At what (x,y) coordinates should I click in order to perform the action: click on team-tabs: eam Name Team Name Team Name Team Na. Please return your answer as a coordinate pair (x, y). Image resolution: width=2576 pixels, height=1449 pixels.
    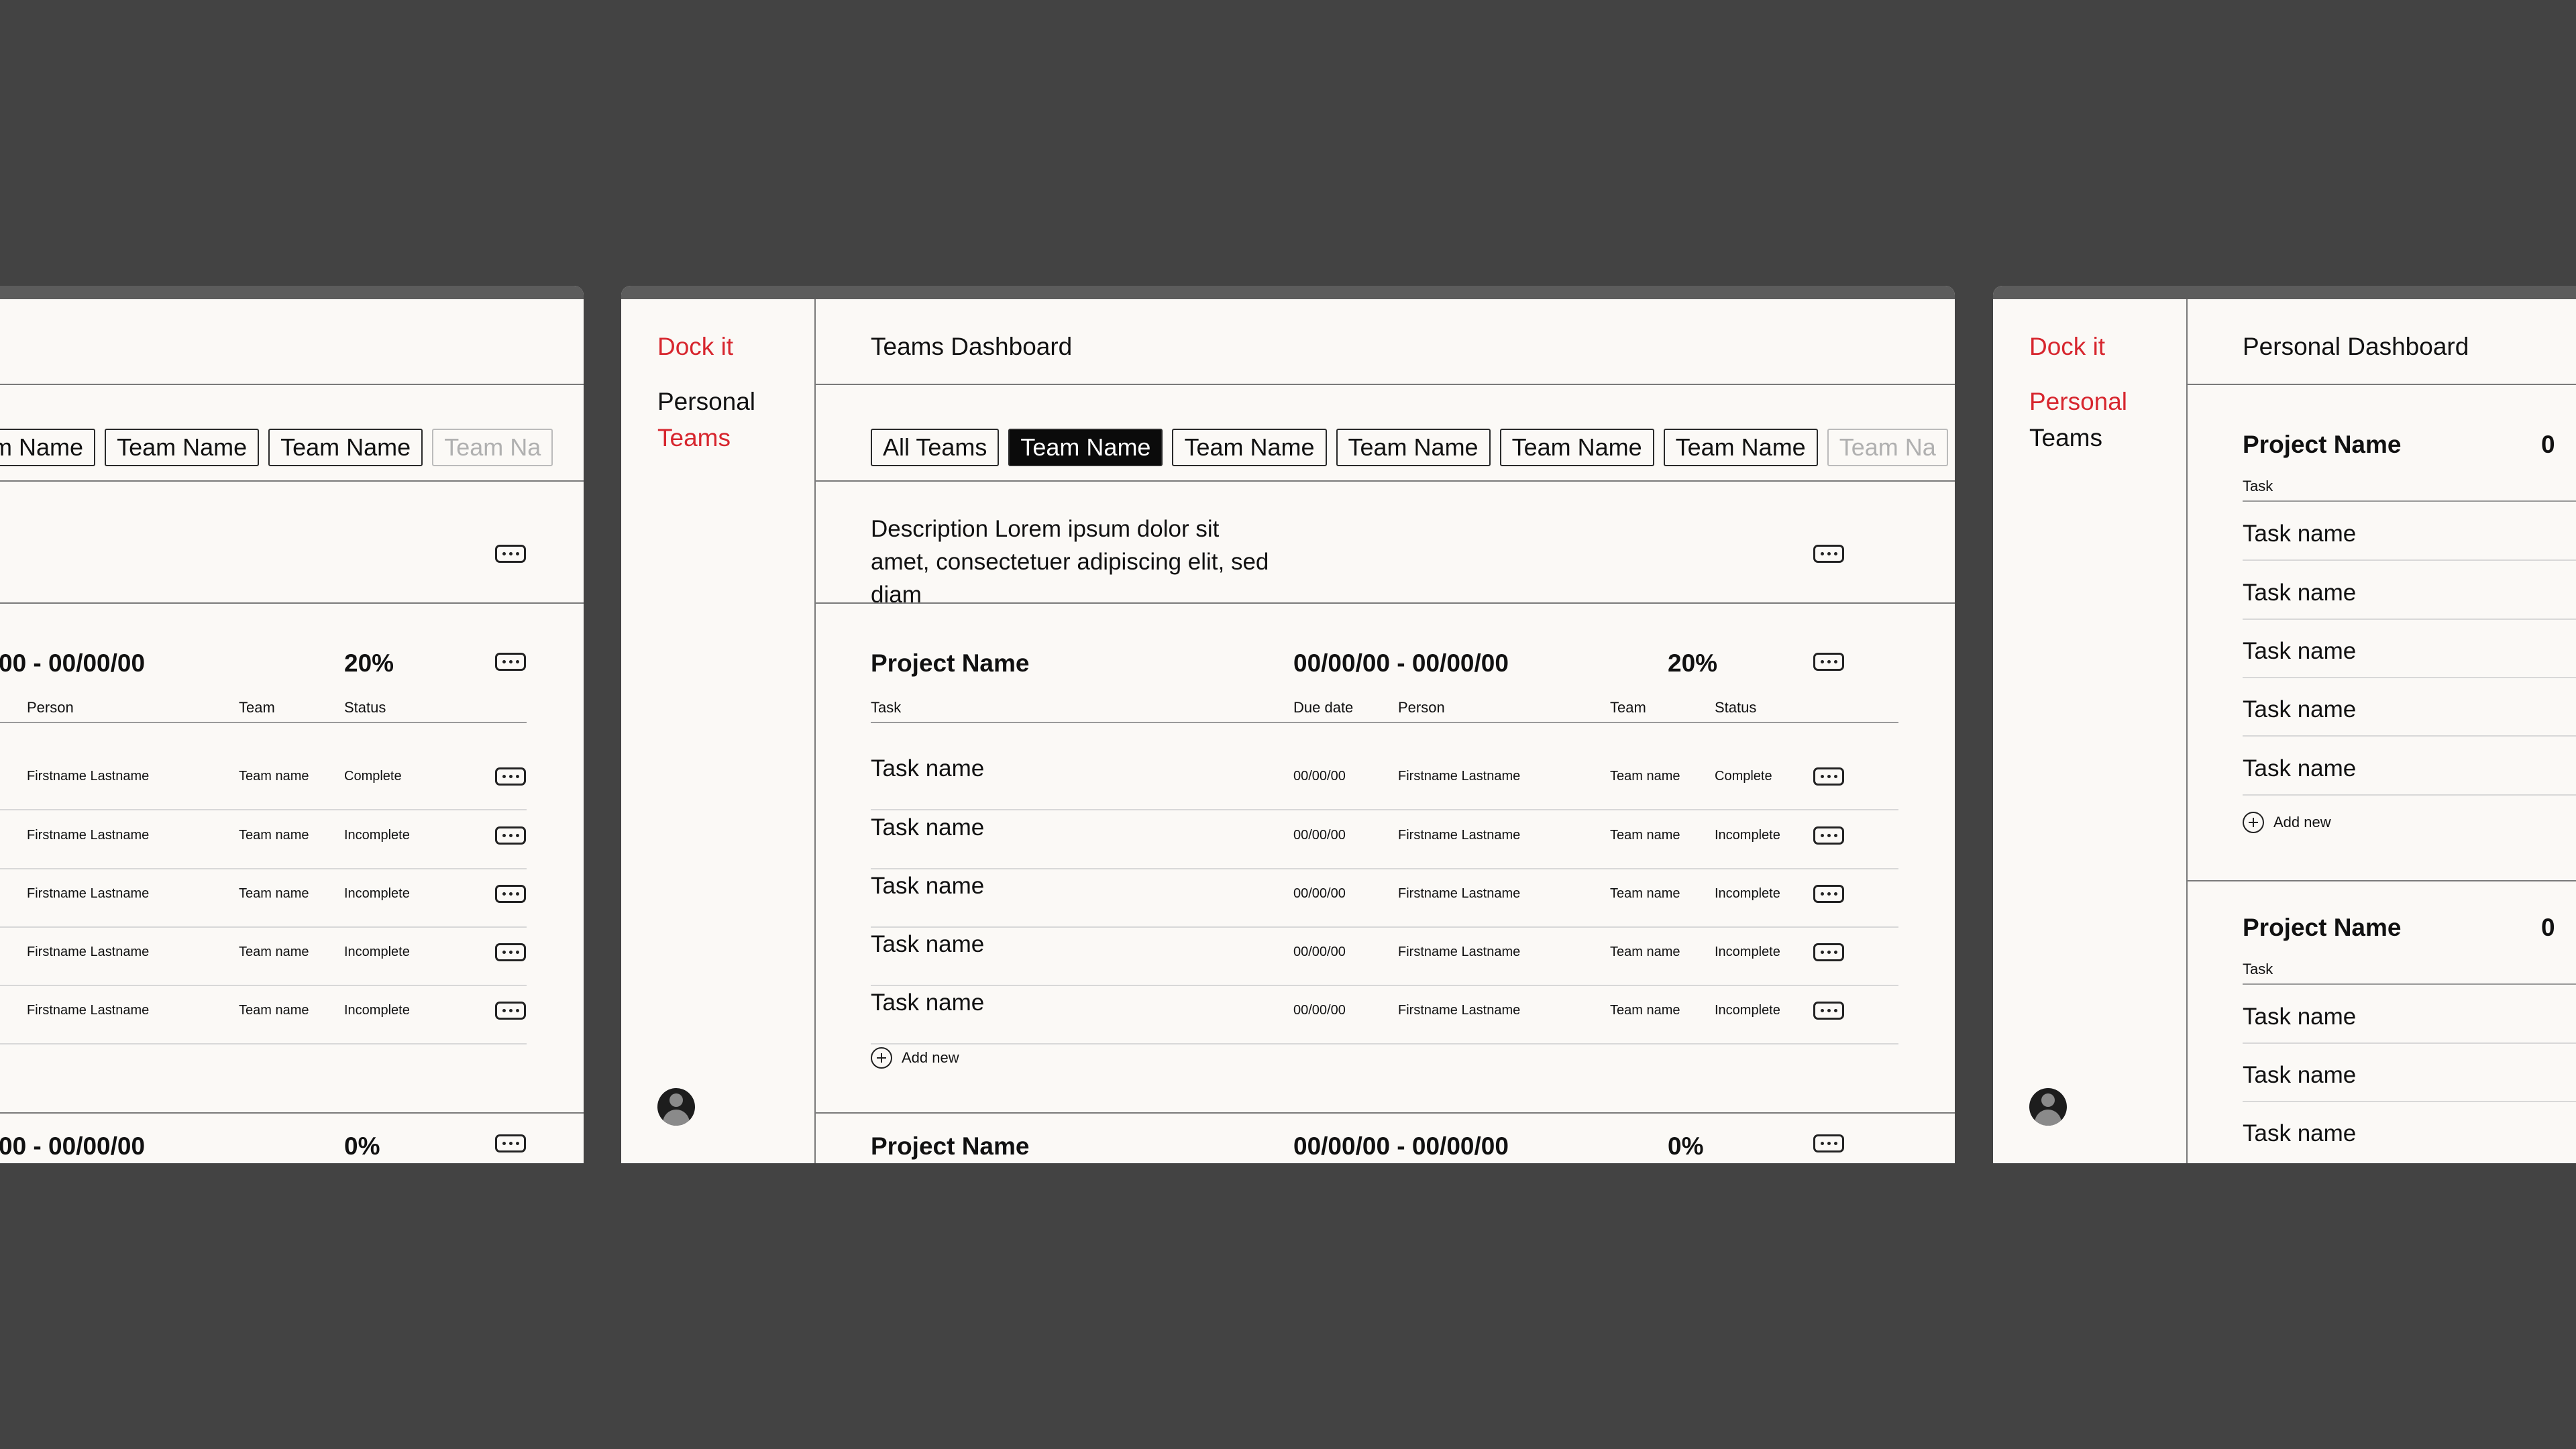
    Looking at the image, I should click on (281, 447).